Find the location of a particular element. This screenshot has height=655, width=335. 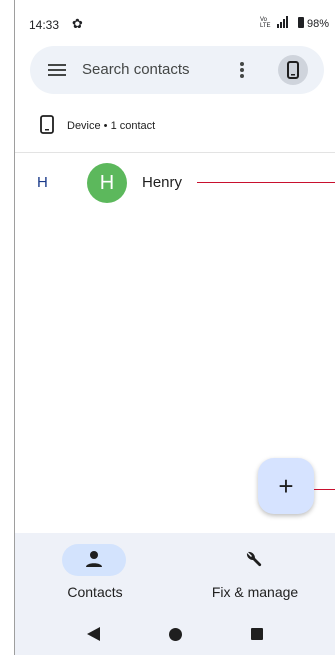

device-phone-icon is located at coordinates (293, 70).